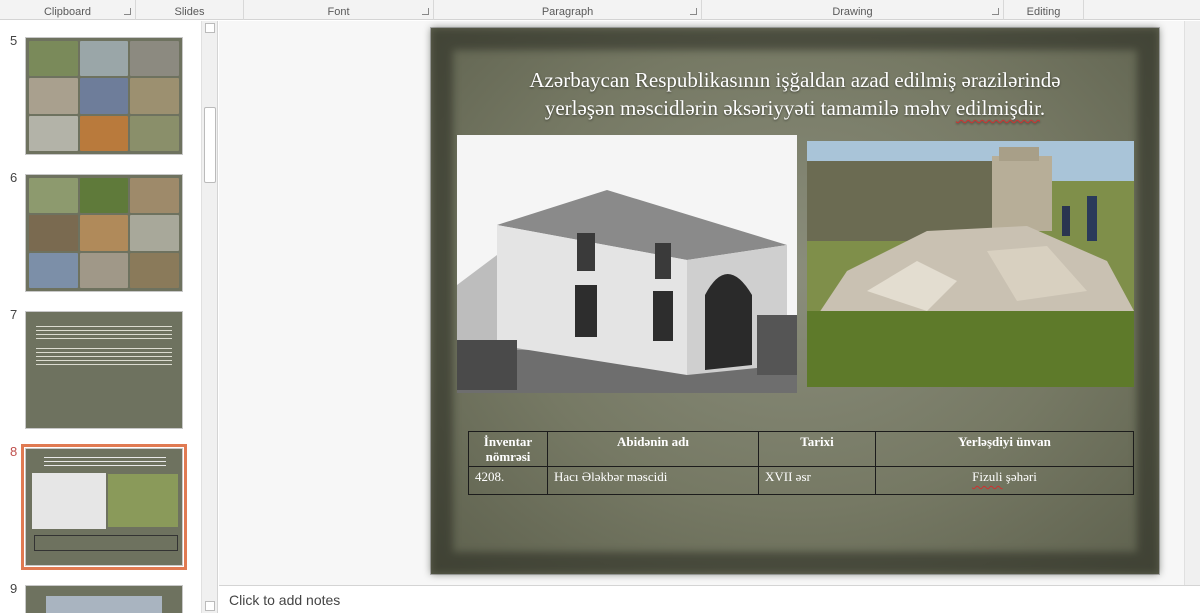  I want to click on ribbon-group-drawing: Drawing, so click(853, 10).